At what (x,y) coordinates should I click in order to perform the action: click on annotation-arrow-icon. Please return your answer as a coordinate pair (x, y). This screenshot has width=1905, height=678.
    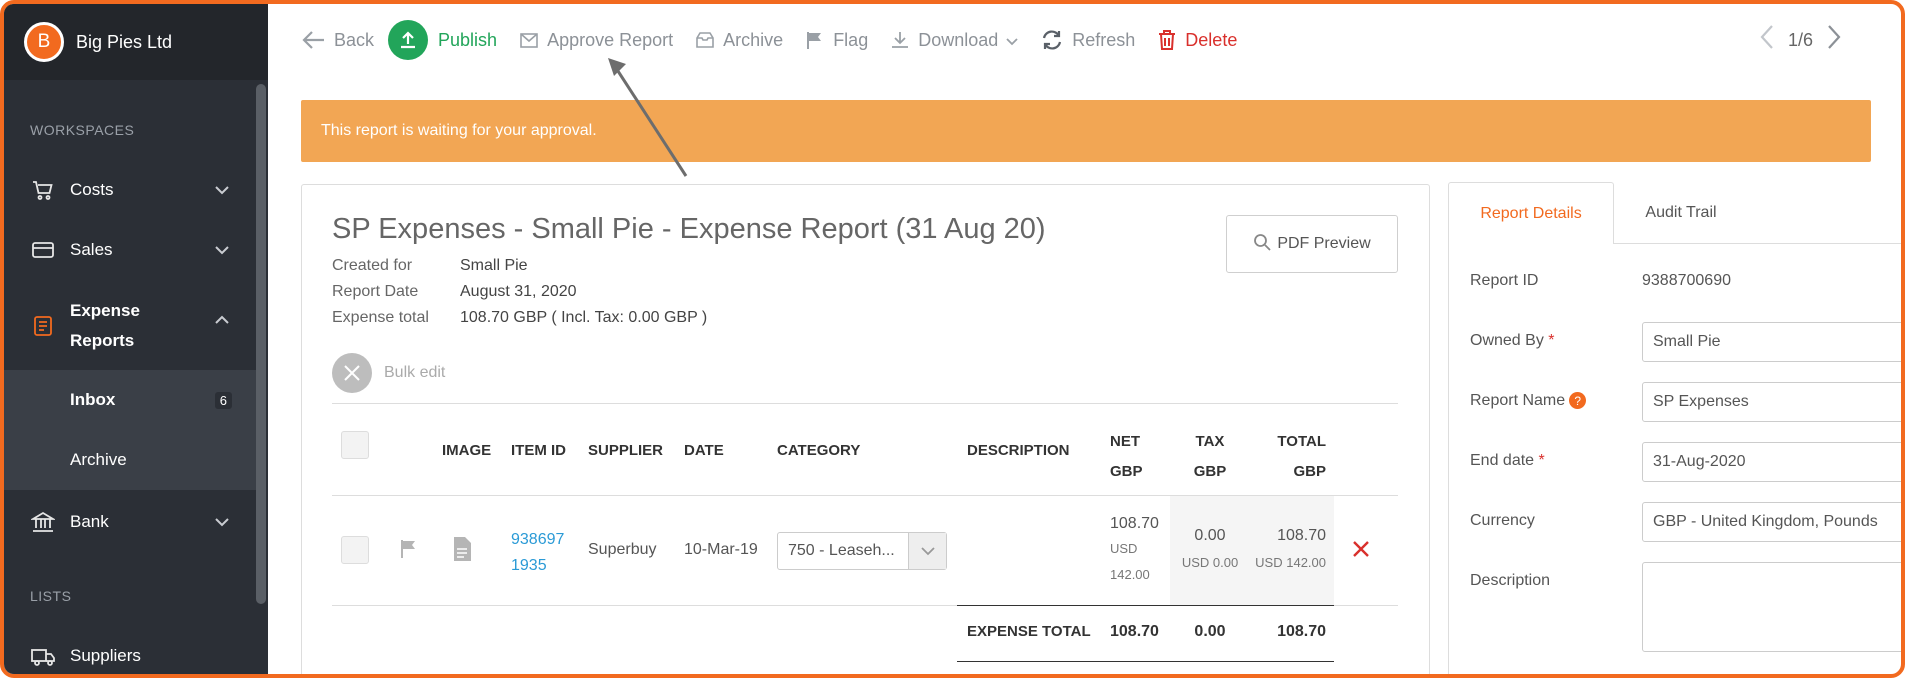
    Looking at the image, I should click on (648, 117).